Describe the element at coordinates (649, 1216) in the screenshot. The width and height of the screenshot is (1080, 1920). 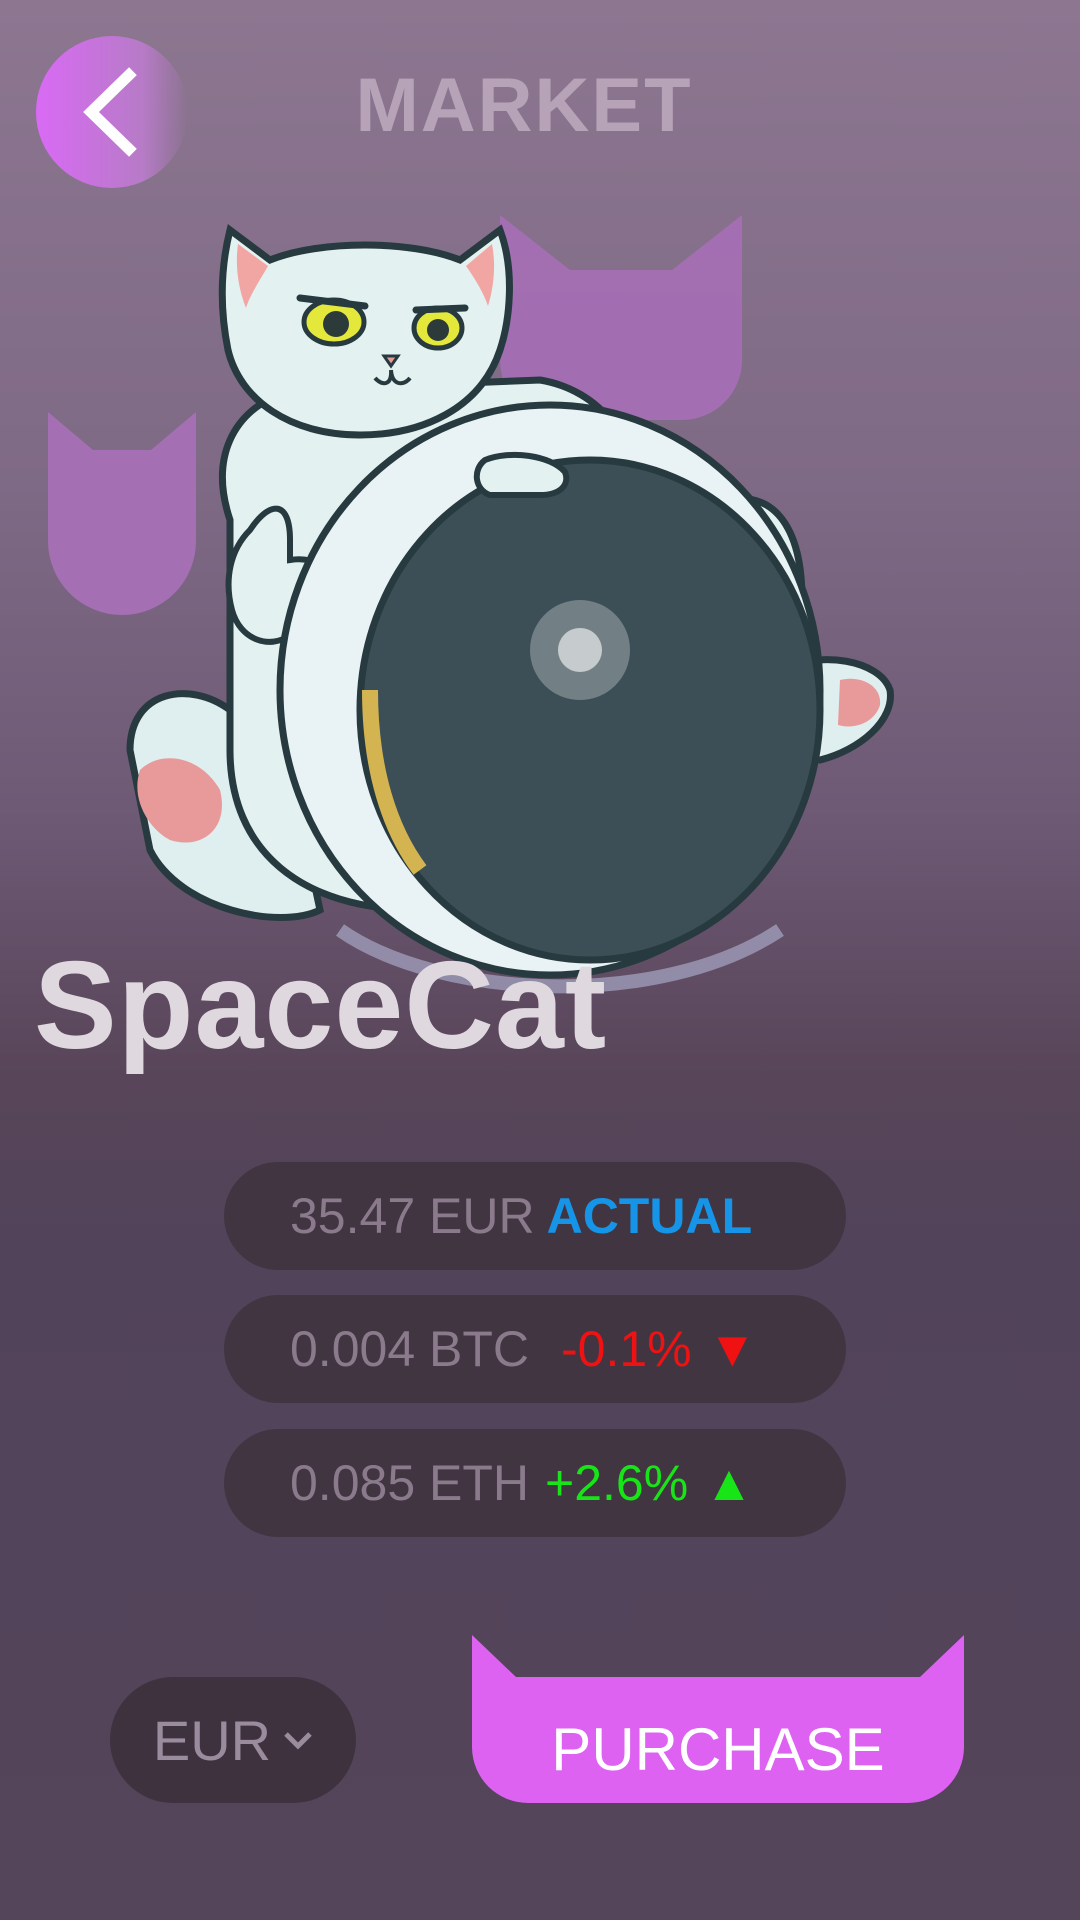
I see `actual-badge: ACTUAL` at that location.